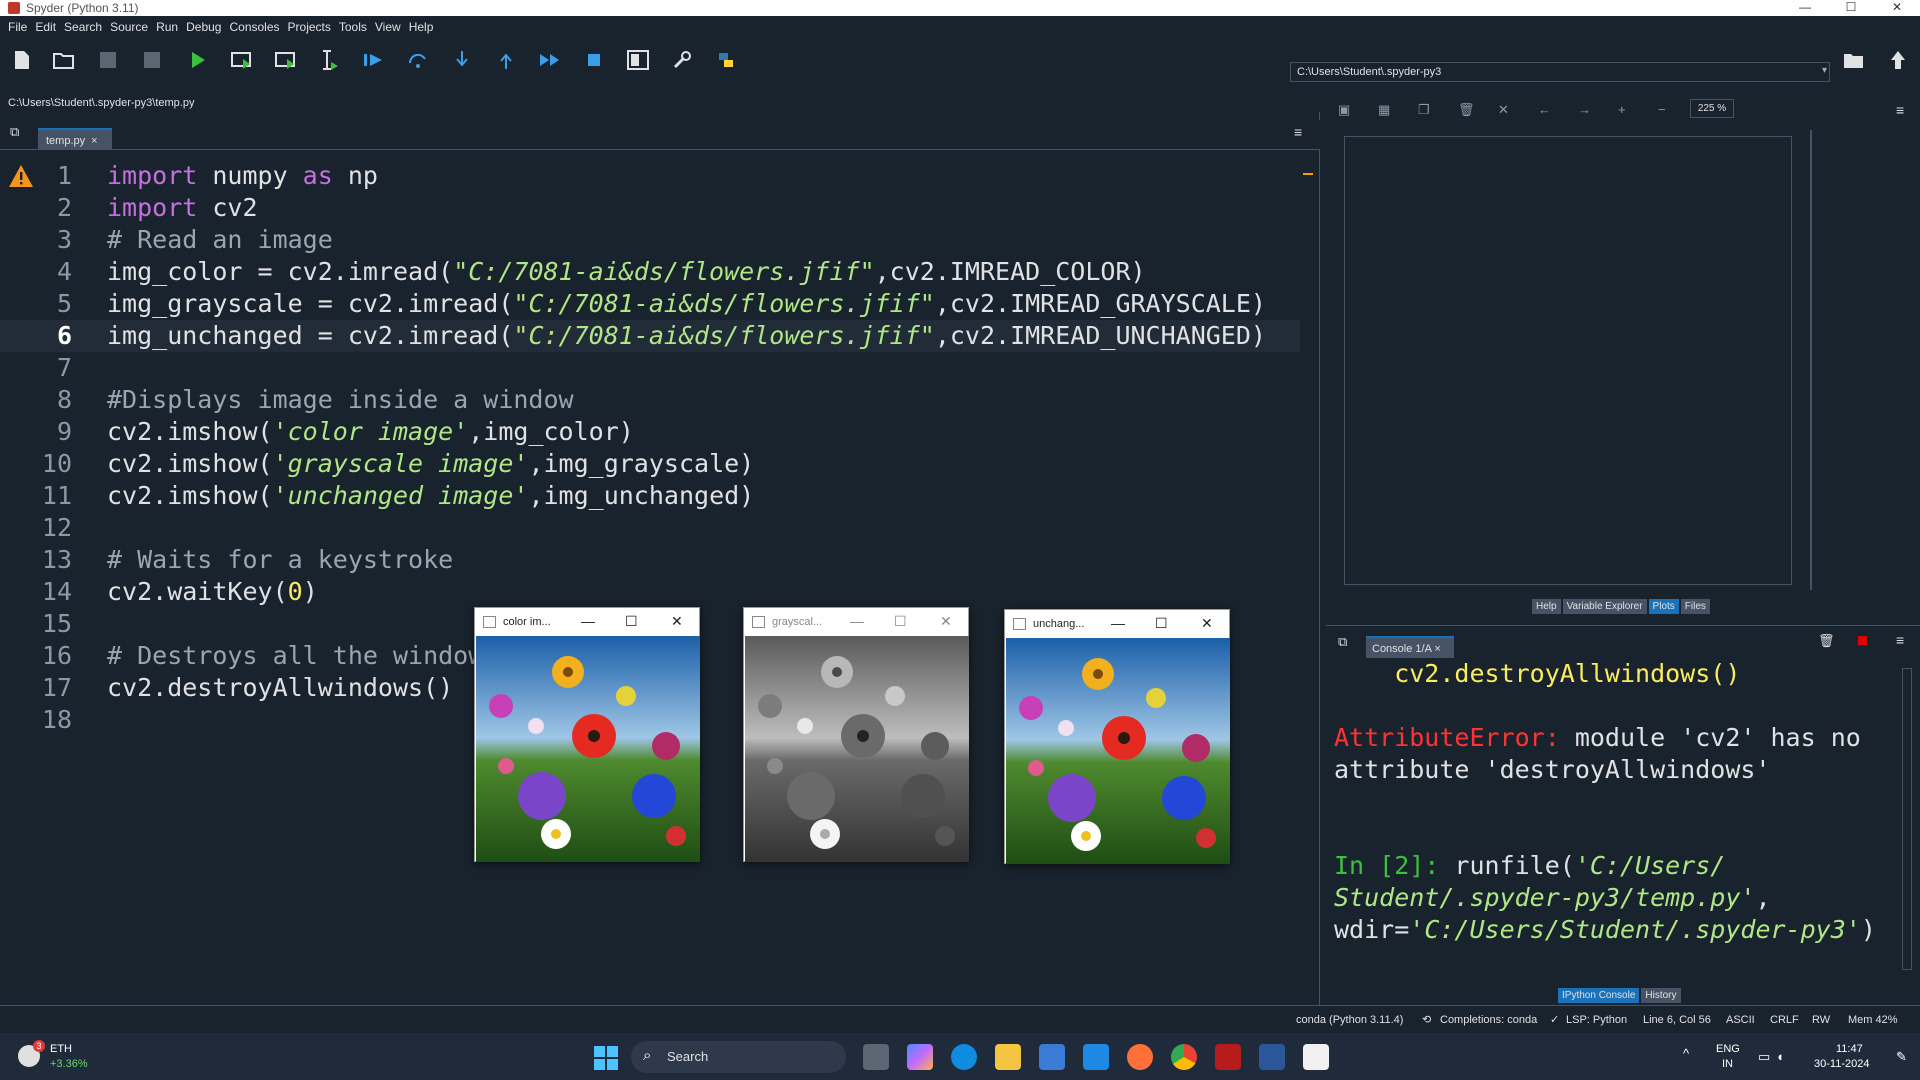 The width and height of the screenshot is (1920, 1080). I want to click on code-line: 7, so click(650, 368).